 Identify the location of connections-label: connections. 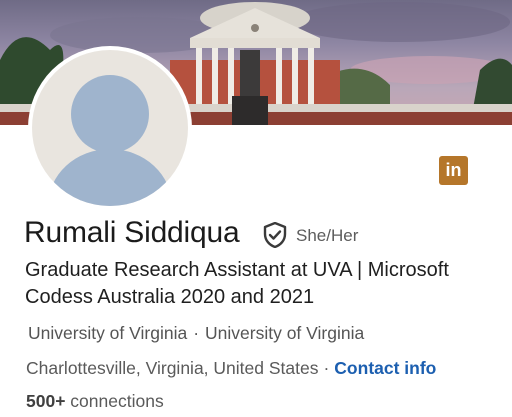
(117, 401).